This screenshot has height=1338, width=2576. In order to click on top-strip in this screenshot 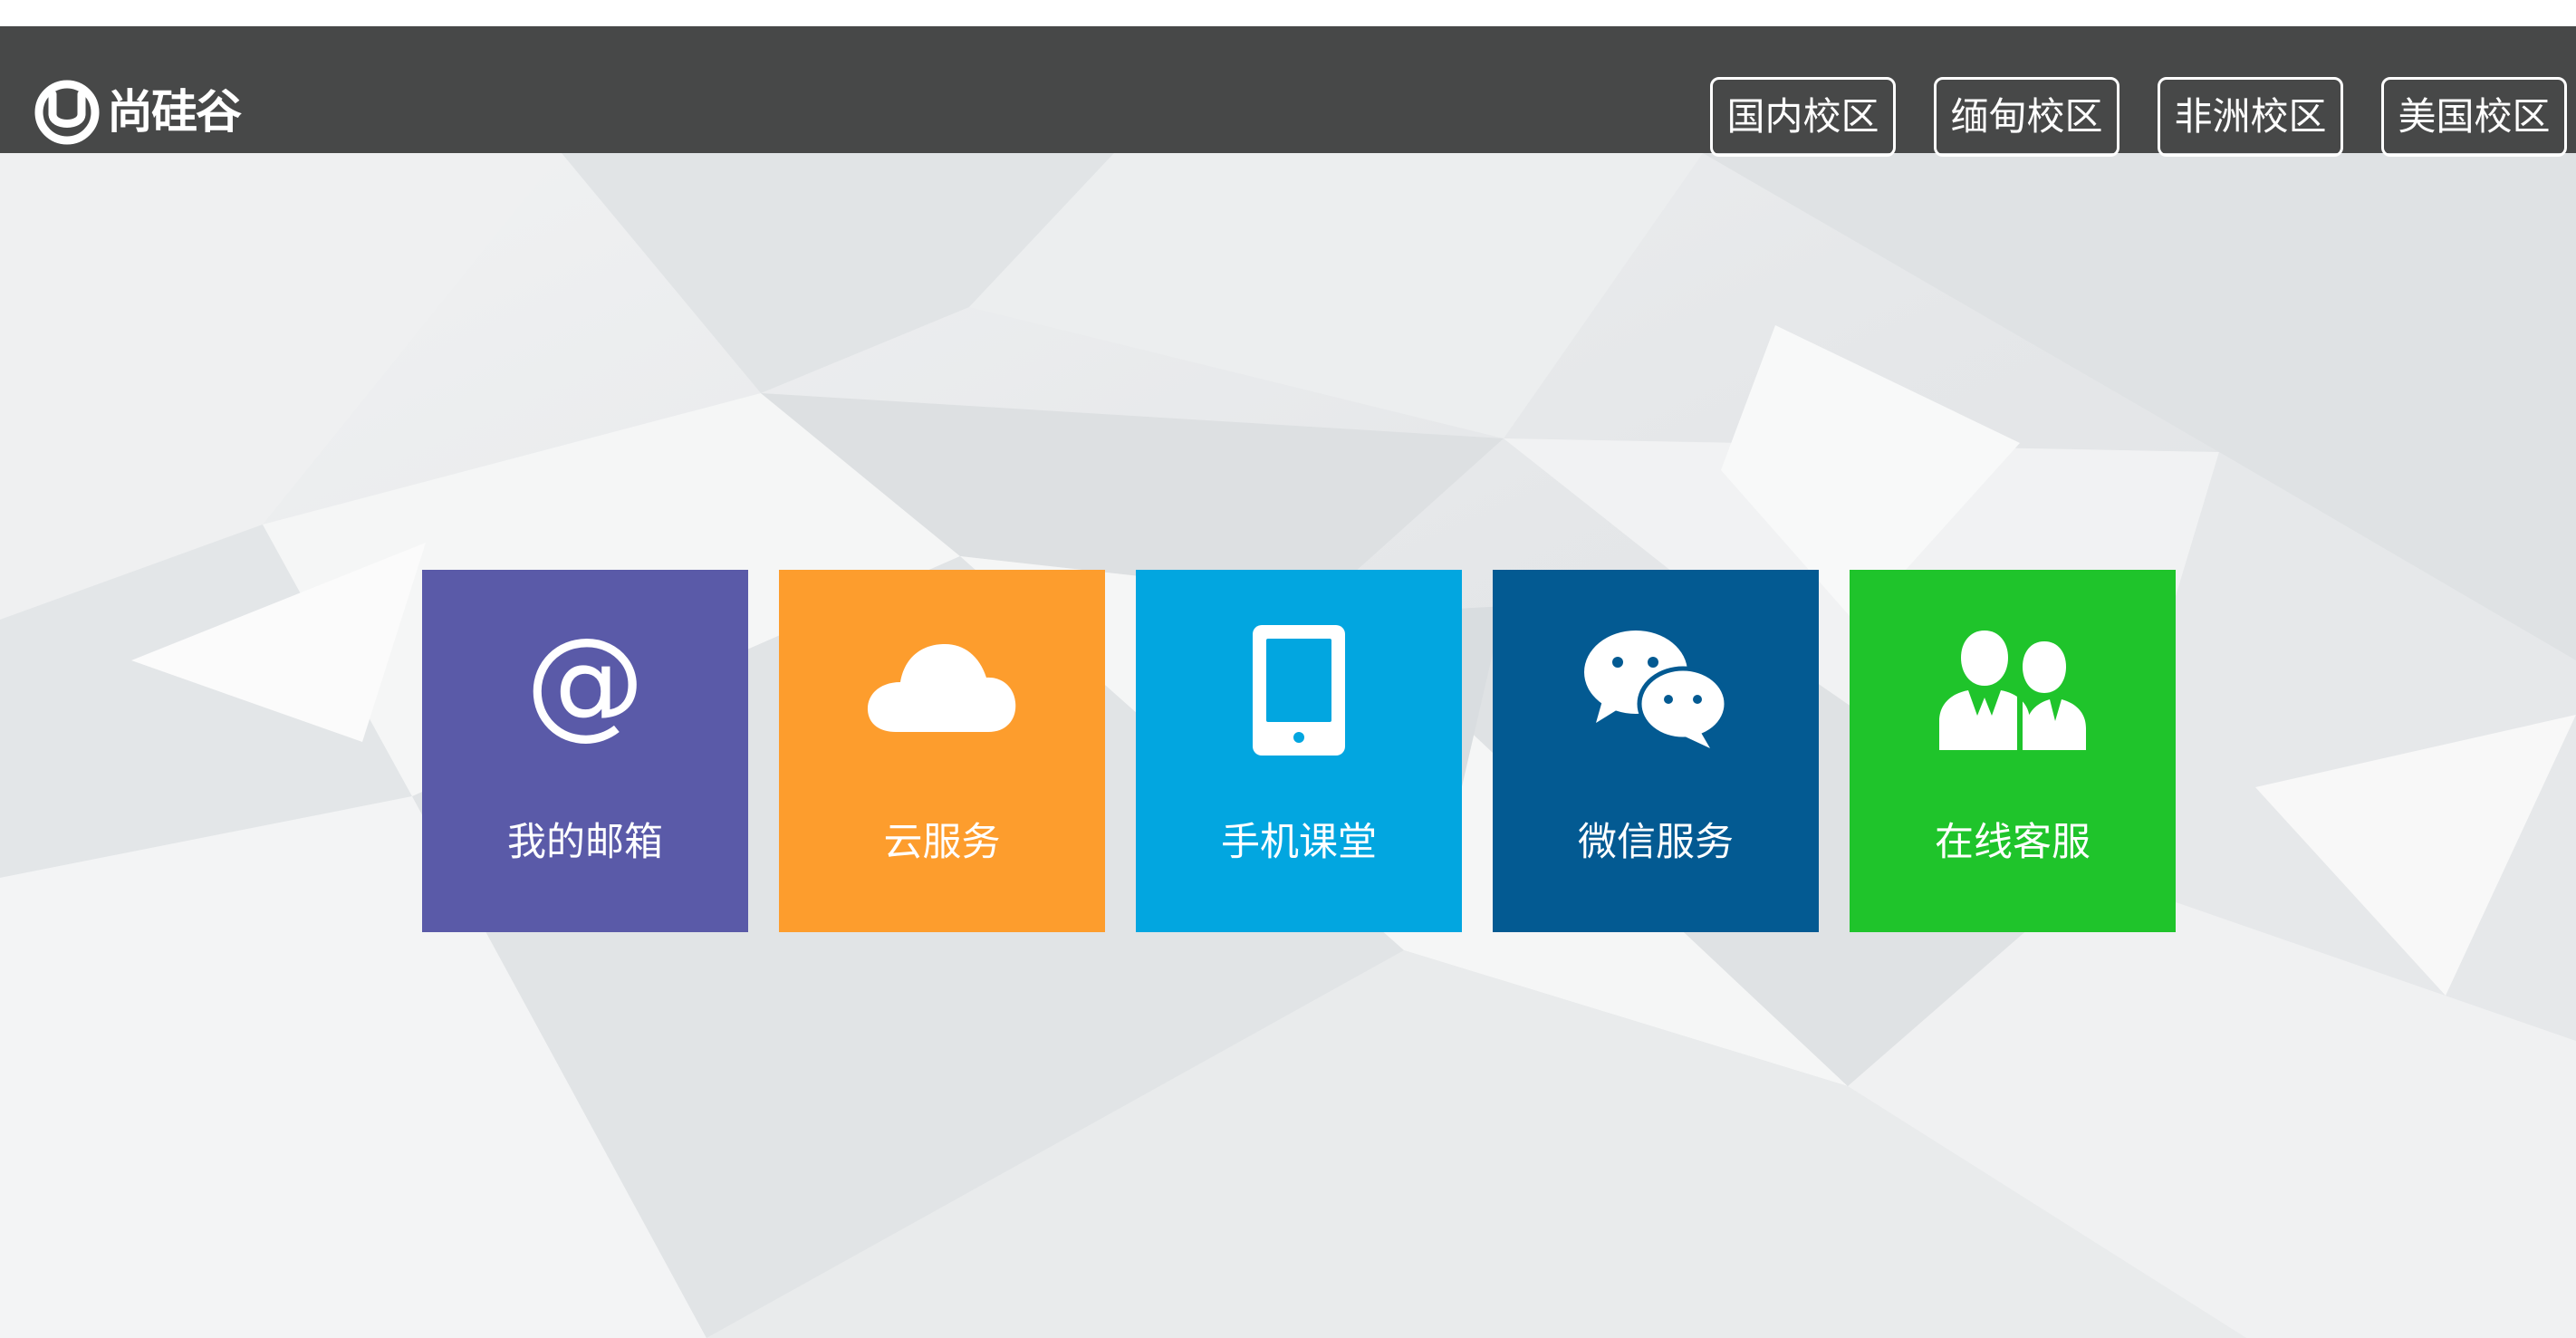, I will do `click(1288, 13)`.